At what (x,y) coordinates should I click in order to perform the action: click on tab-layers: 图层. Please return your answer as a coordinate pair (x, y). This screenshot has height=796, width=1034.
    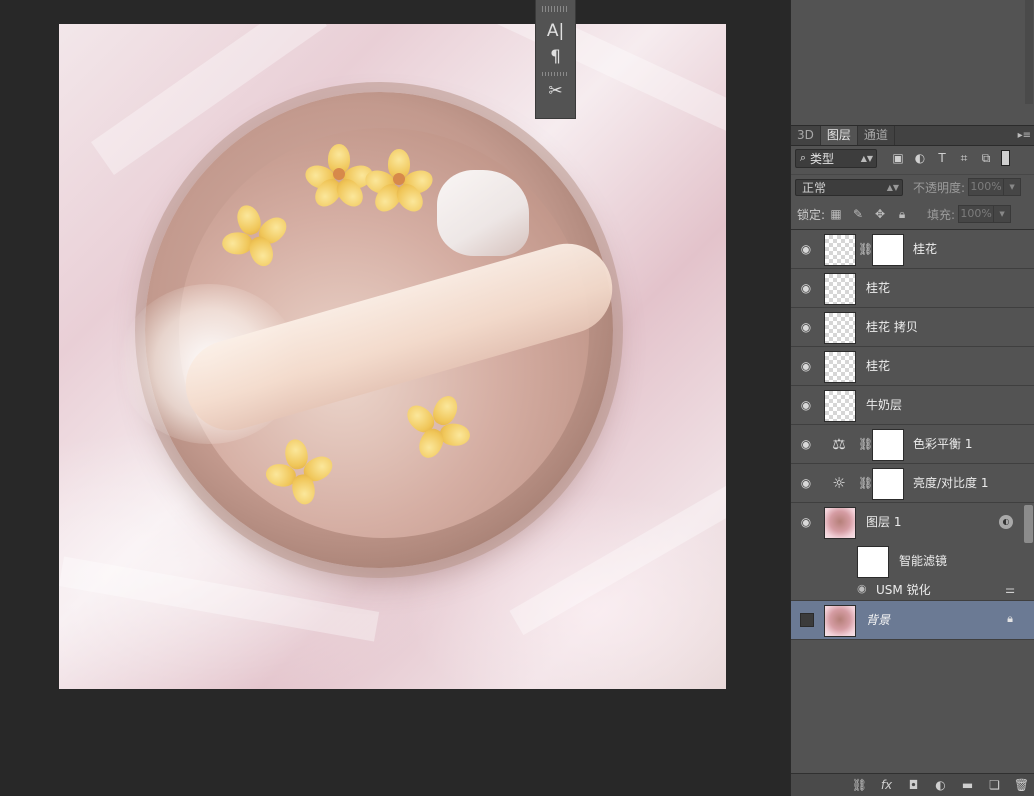
    Looking at the image, I should click on (839, 135).